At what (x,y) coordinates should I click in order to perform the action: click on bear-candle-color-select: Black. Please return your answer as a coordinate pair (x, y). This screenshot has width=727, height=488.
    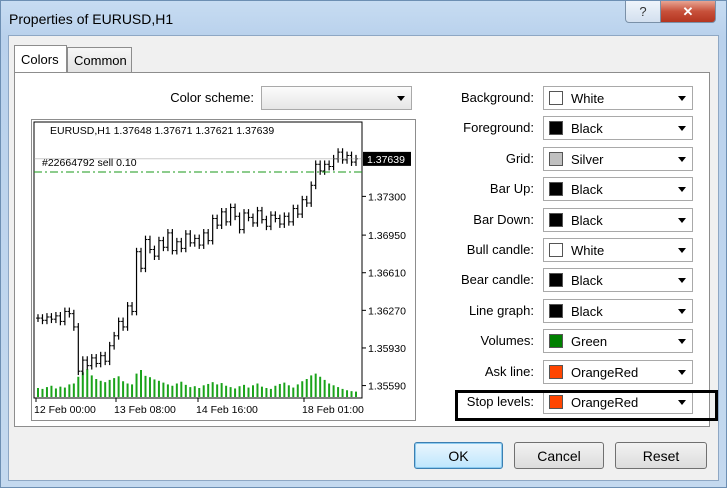
    Looking at the image, I should click on (618, 280).